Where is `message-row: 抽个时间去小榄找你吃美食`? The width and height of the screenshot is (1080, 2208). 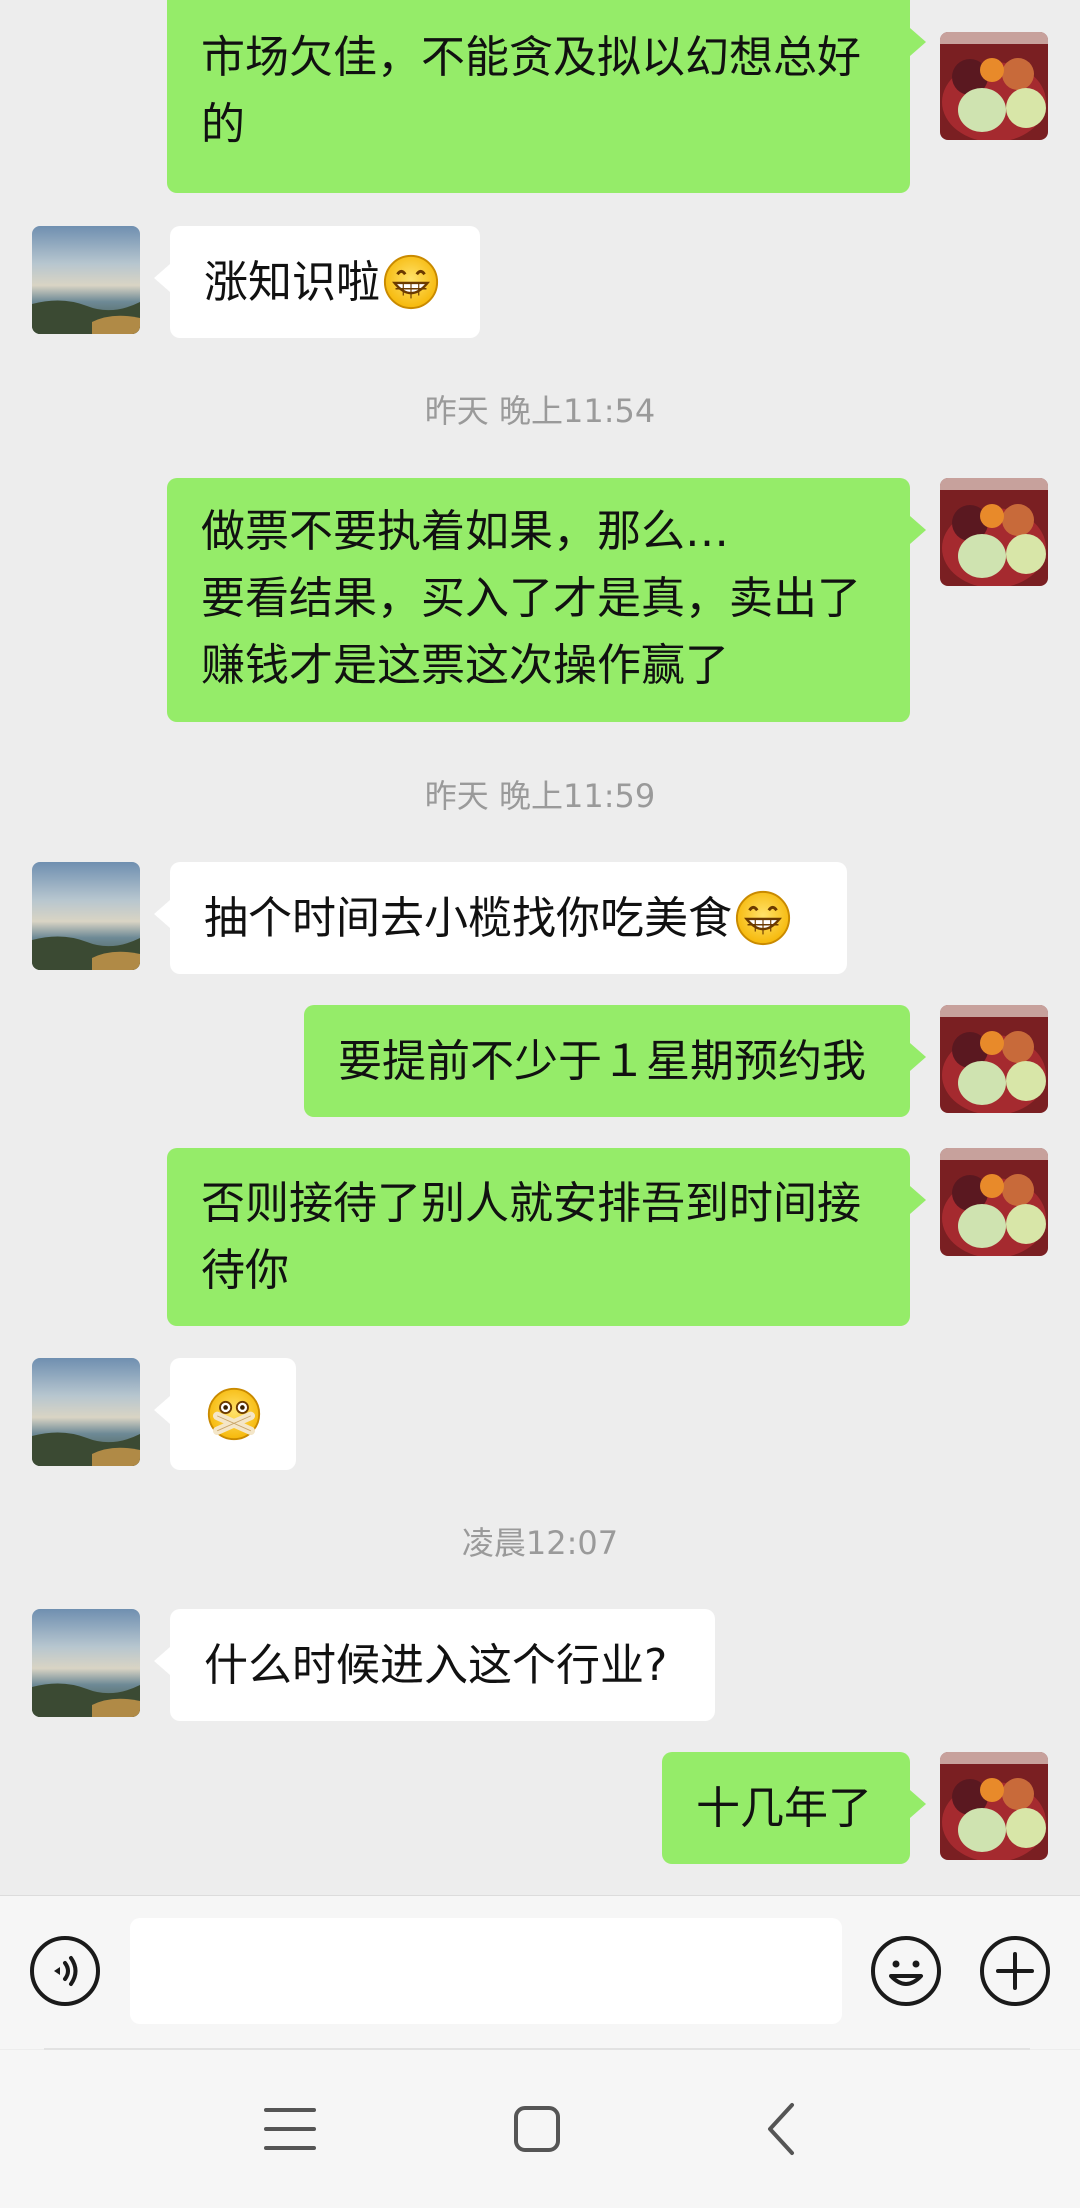
message-row: 抽个时间去小榄找你吃美食 is located at coordinates (540, 918).